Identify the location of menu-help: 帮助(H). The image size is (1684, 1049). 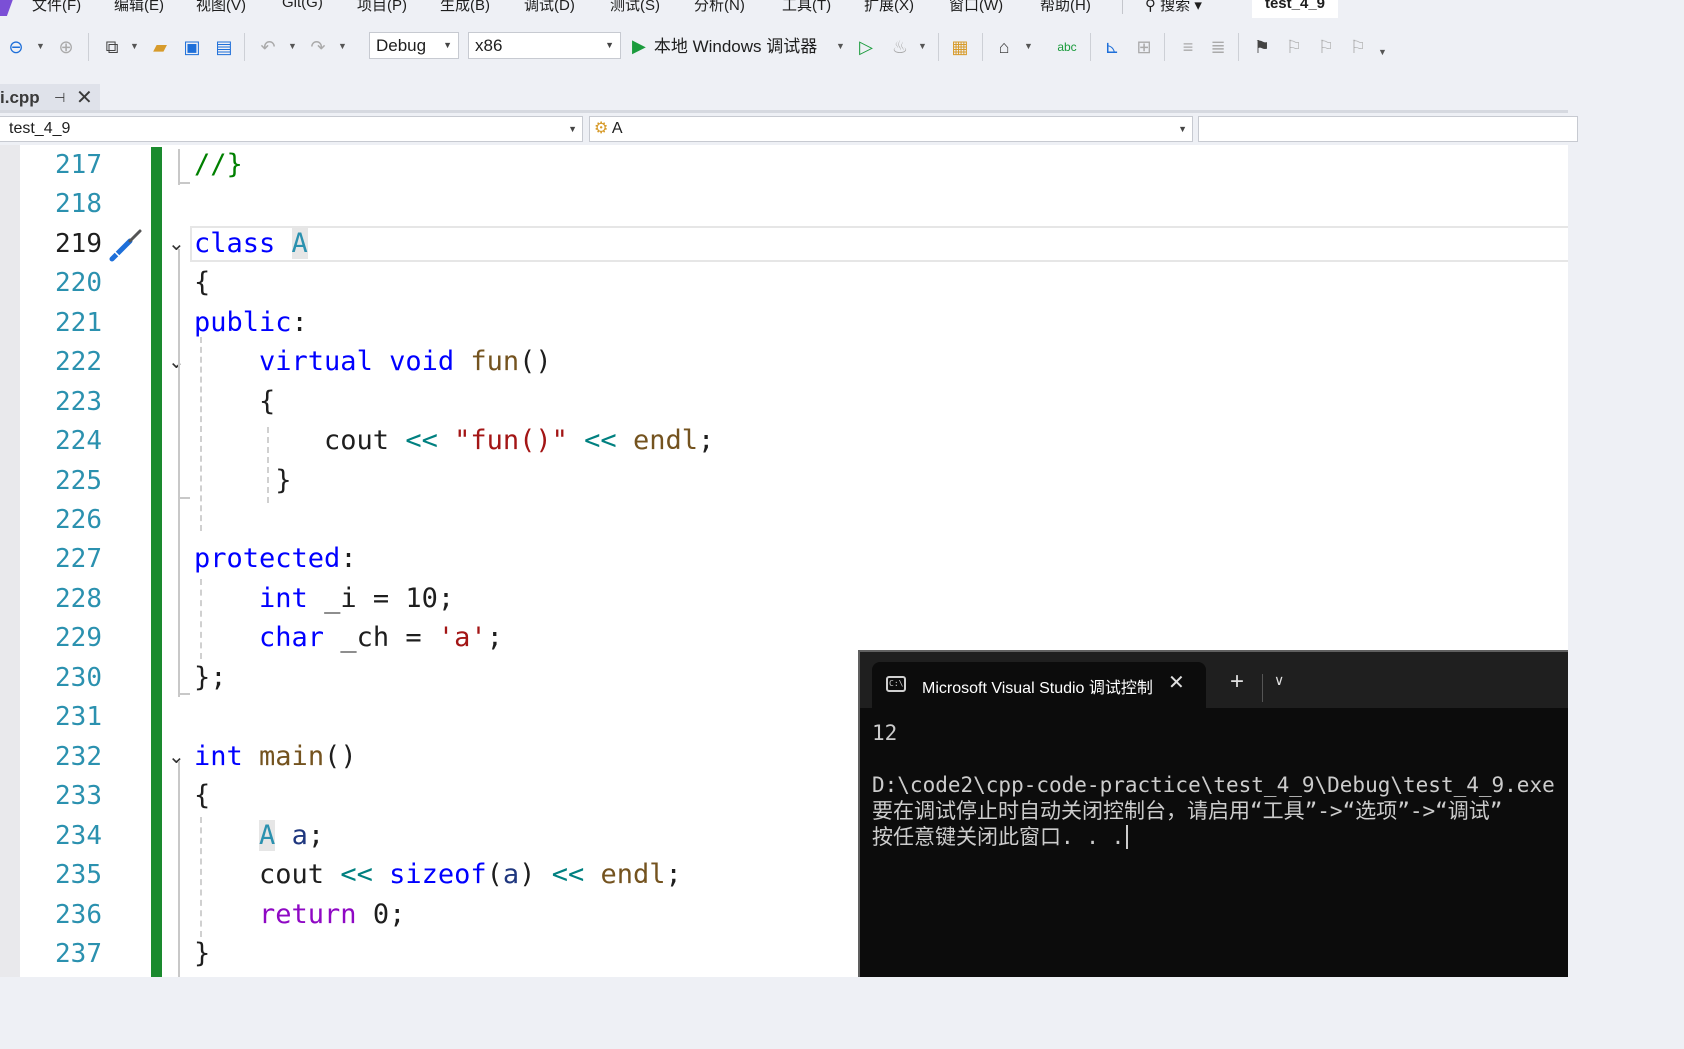
(1065, 7).